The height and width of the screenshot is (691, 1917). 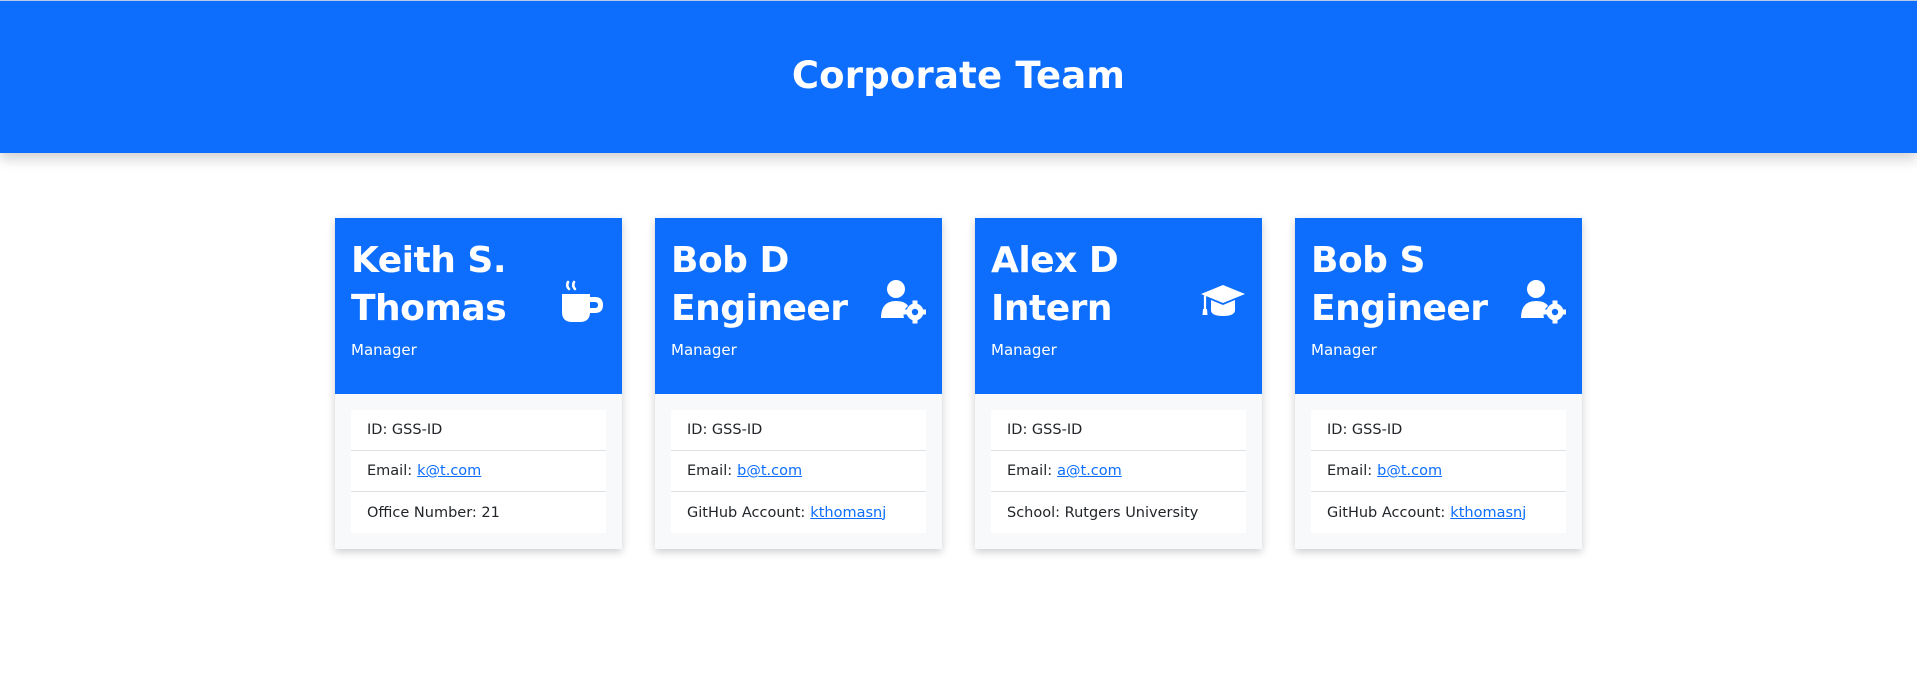 I want to click on school-value: Rutgers University, so click(x=1131, y=512).